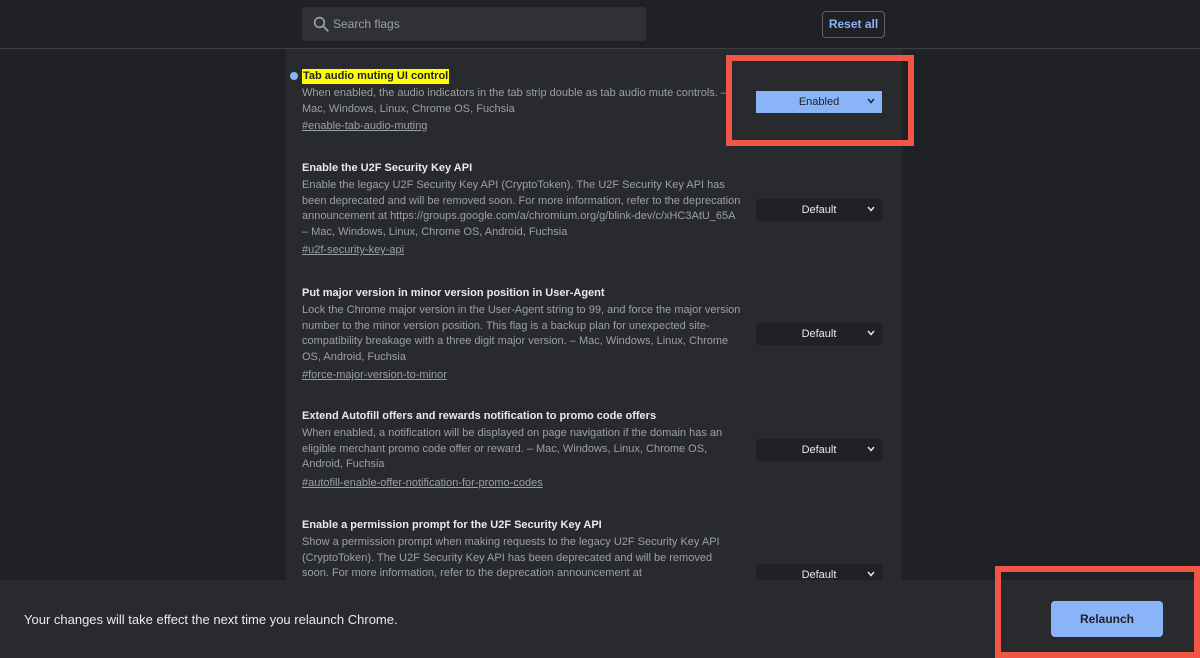 The image size is (1200, 658). I want to click on search-input, so click(483, 24).